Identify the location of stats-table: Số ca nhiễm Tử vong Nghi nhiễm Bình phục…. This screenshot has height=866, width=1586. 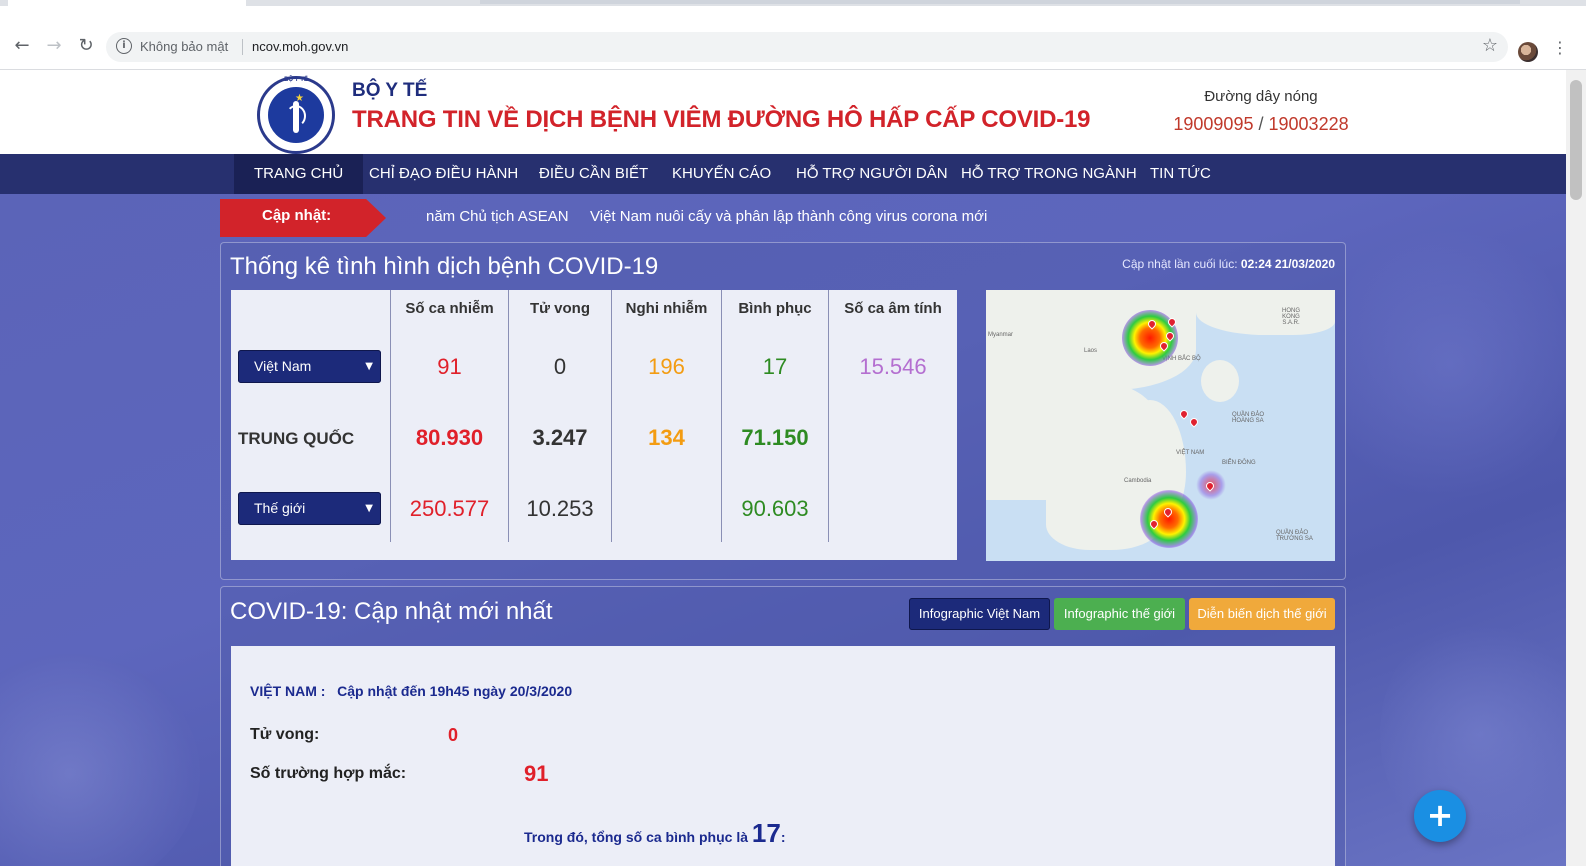
(594, 425).